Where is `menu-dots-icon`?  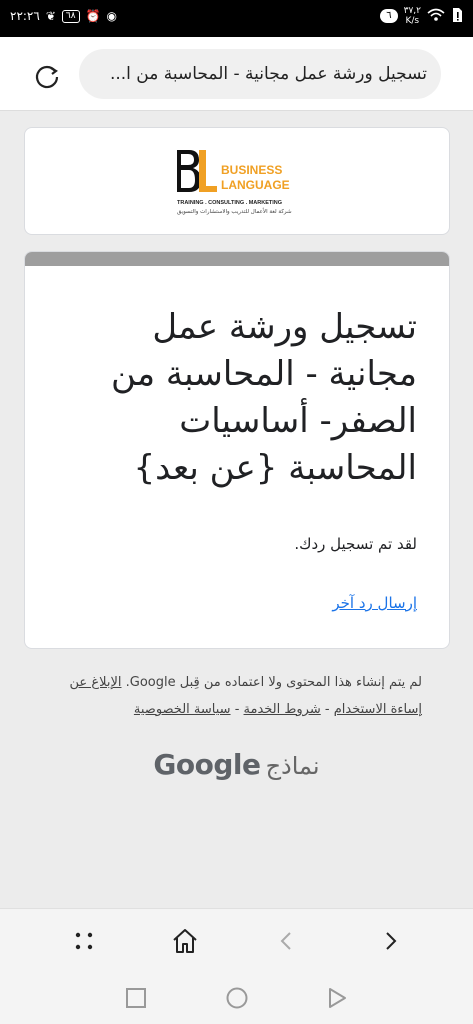 menu-dots-icon is located at coordinates (84, 941).